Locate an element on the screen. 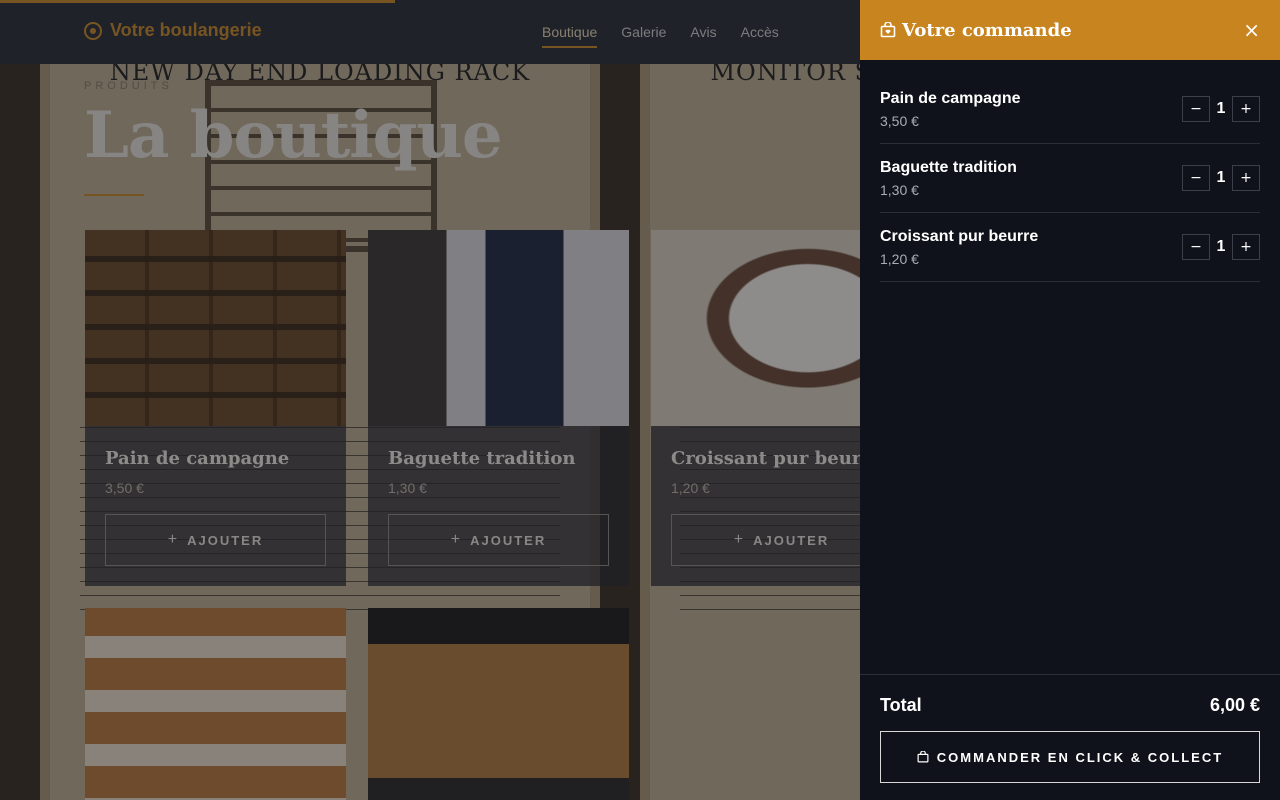 The height and width of the screenshot is (800, 1280). cart-item-name: Pain de campagne is located at coordinates (950, 98).